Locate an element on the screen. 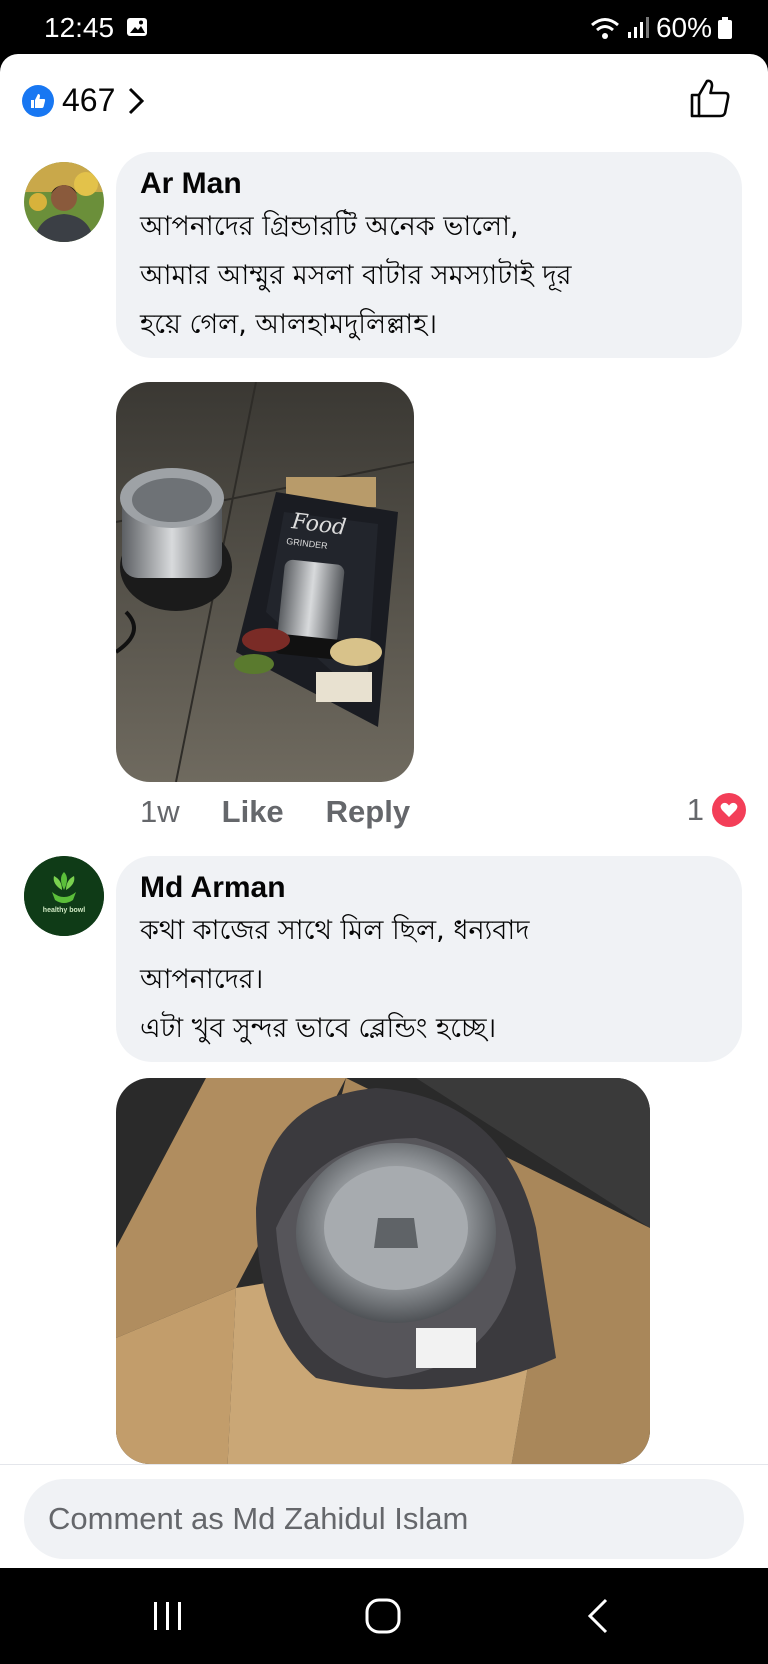  reactions-summary: 467 is located at coordinates (83, 100).